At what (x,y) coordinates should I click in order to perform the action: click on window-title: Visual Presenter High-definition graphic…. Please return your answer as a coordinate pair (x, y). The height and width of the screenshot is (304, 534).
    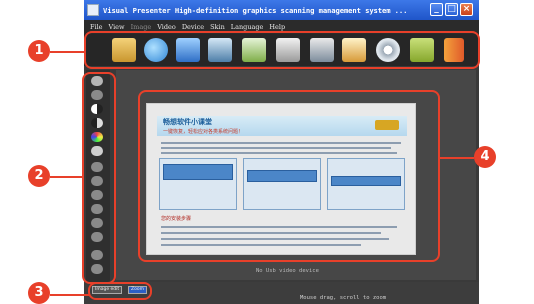
    Looking at the image, I should click on (255, 10).